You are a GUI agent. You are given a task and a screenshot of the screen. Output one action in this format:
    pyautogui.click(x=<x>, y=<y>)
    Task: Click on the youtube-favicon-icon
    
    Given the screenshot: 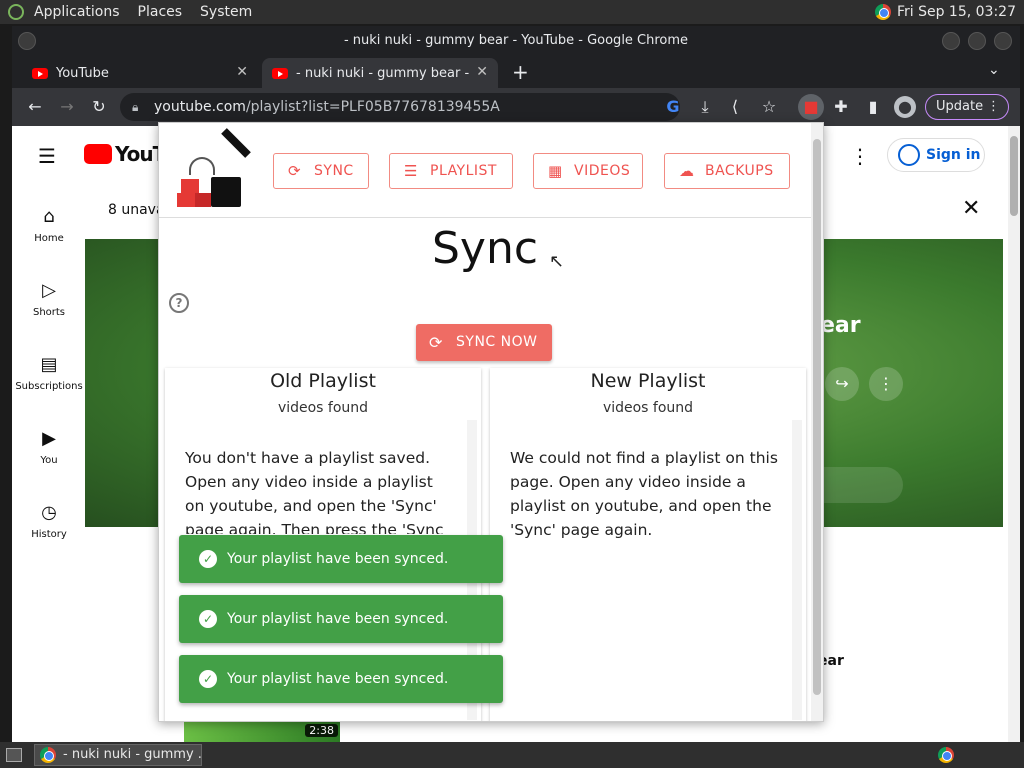 What is the action you would take?
    pyautogui.click(x=280, y=73)
    